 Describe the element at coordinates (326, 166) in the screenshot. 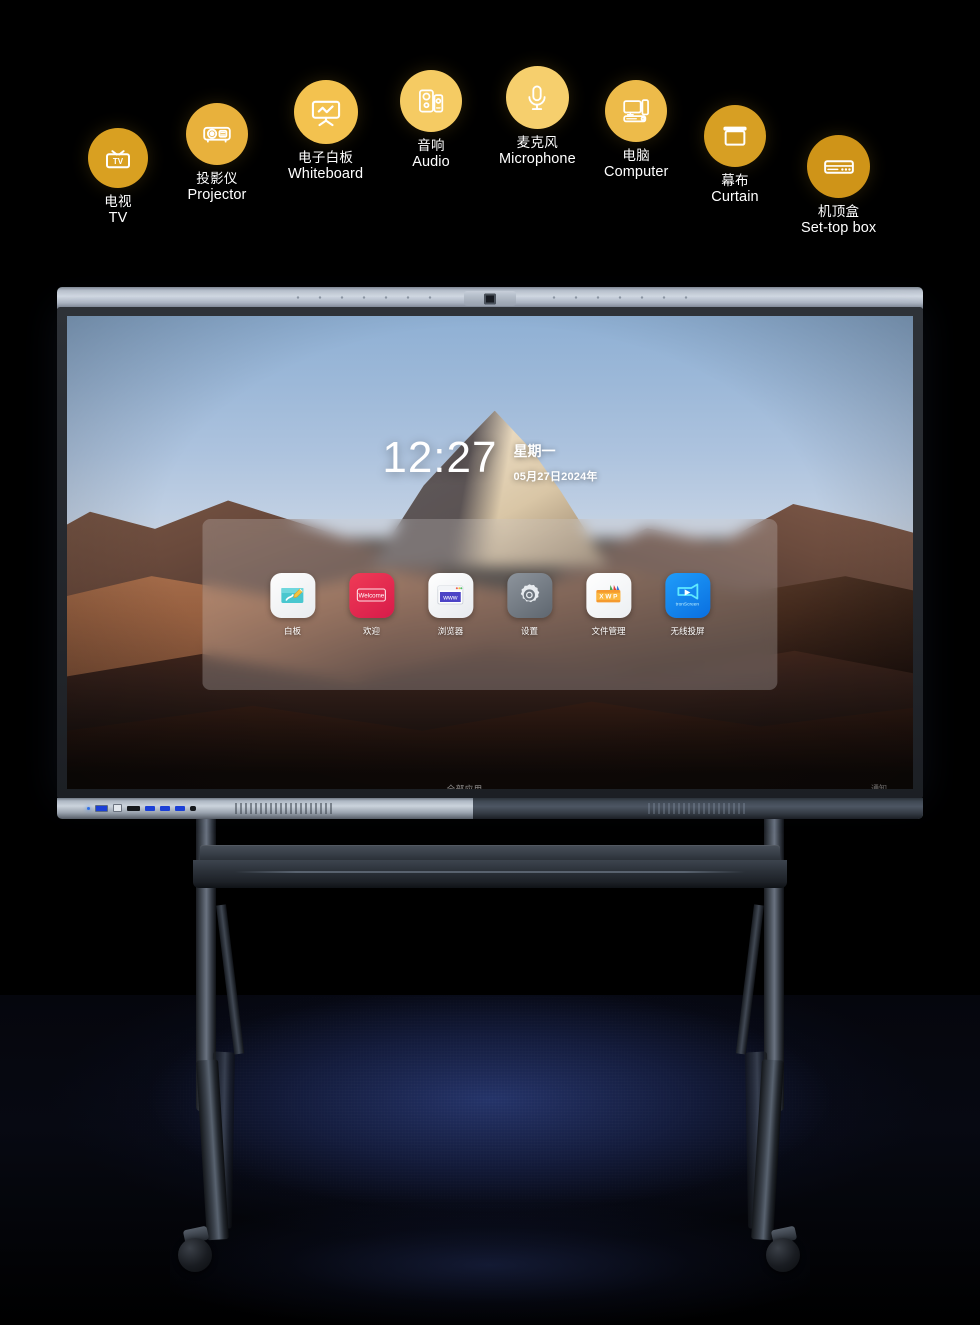

I see `feature-label-whiteboard: 电子白板 Whiteboard` at that location.